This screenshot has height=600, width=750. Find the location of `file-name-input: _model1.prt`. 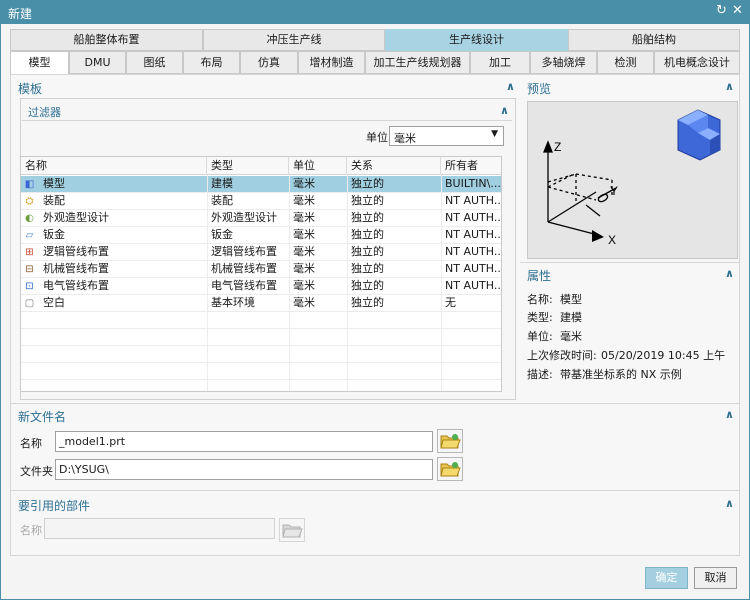

file-name-input: _model1.prt is located at coordinates (244, 441).